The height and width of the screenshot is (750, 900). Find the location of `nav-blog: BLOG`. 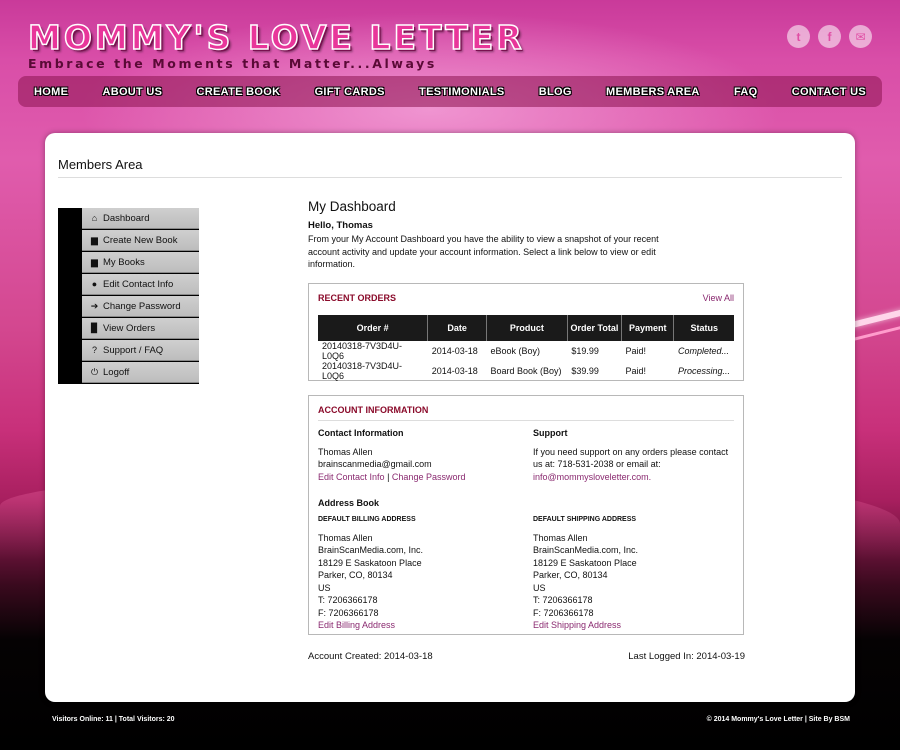

nav-blog: BLOG is located at coordinates (555, 92).